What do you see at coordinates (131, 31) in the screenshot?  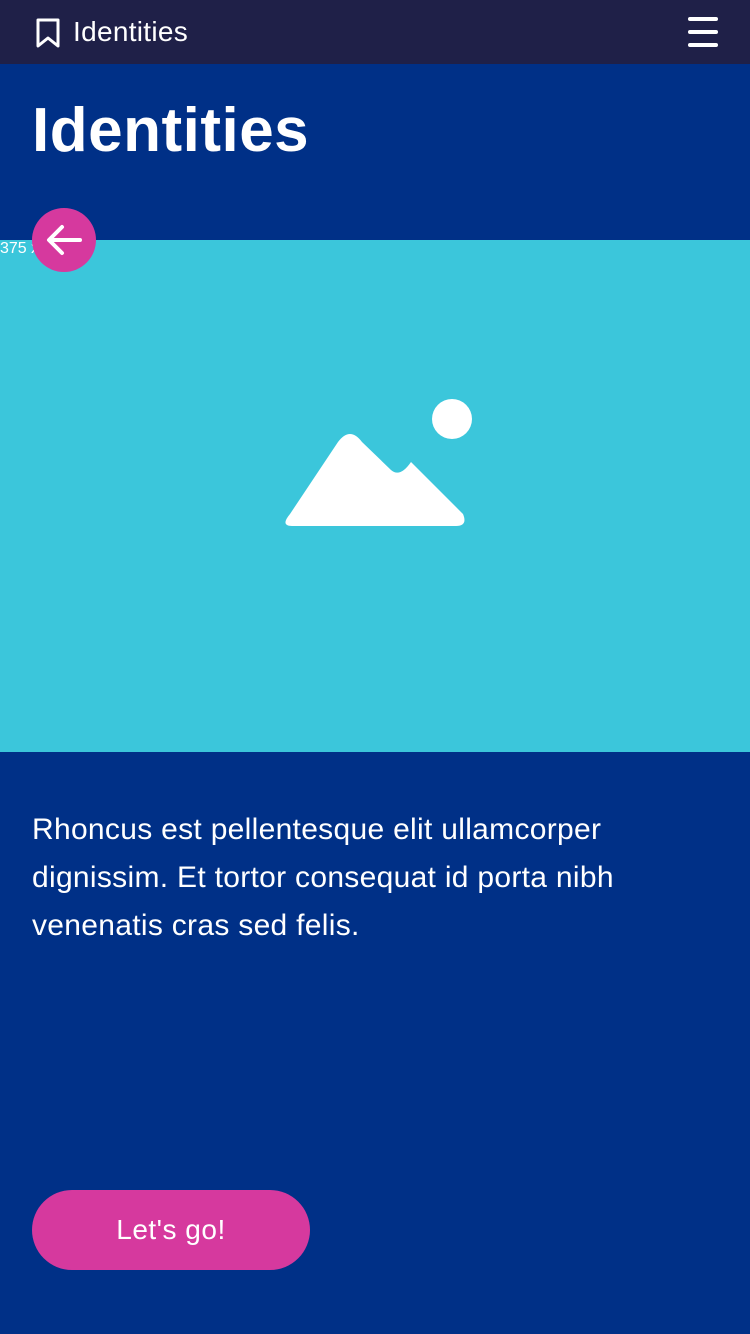 I see `app-title: Identities` at bounding box center [131, 31].